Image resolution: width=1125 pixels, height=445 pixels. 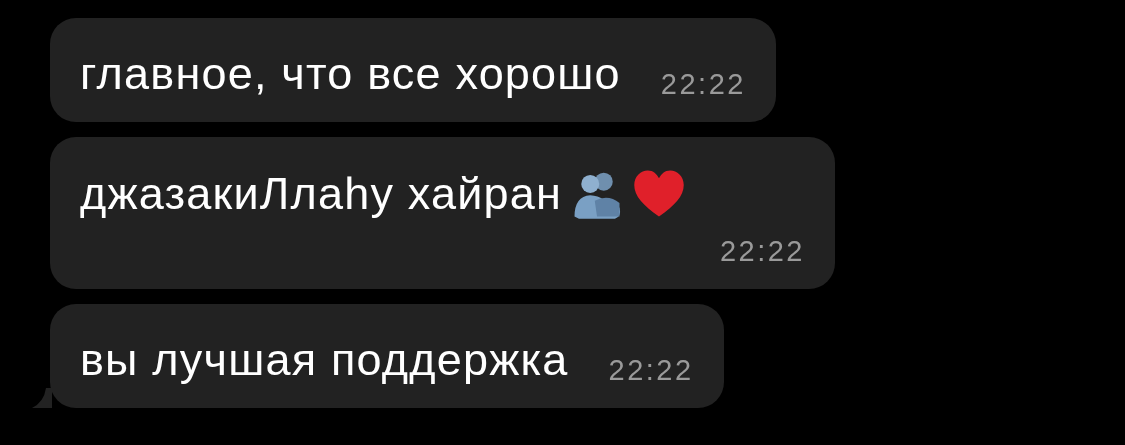 What do you see at coordinates (321, 194) in the screenshot?
I see `message-text: джазакиЛлаһу хайран` at bounding box center [321, 194].